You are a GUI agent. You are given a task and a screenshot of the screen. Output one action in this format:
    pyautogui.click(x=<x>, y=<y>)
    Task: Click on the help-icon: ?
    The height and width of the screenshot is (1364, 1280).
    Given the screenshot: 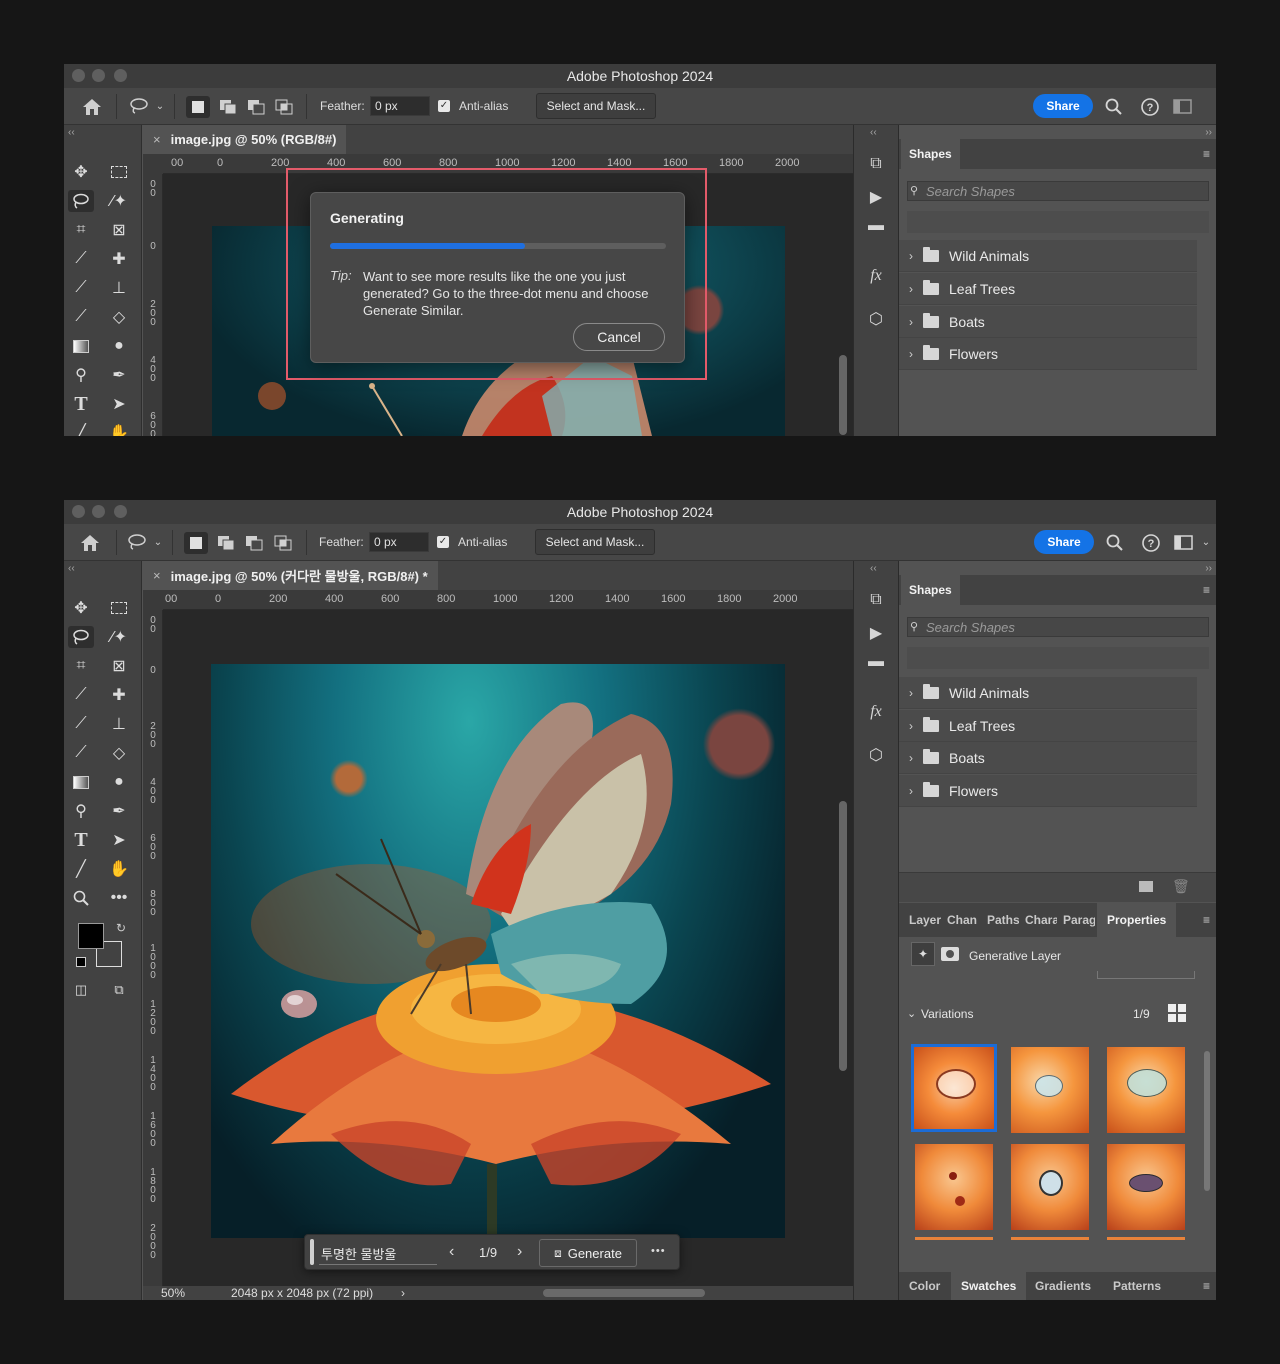 What is the action you would take?
    pyautogui.click(x=1151, y=543)
    